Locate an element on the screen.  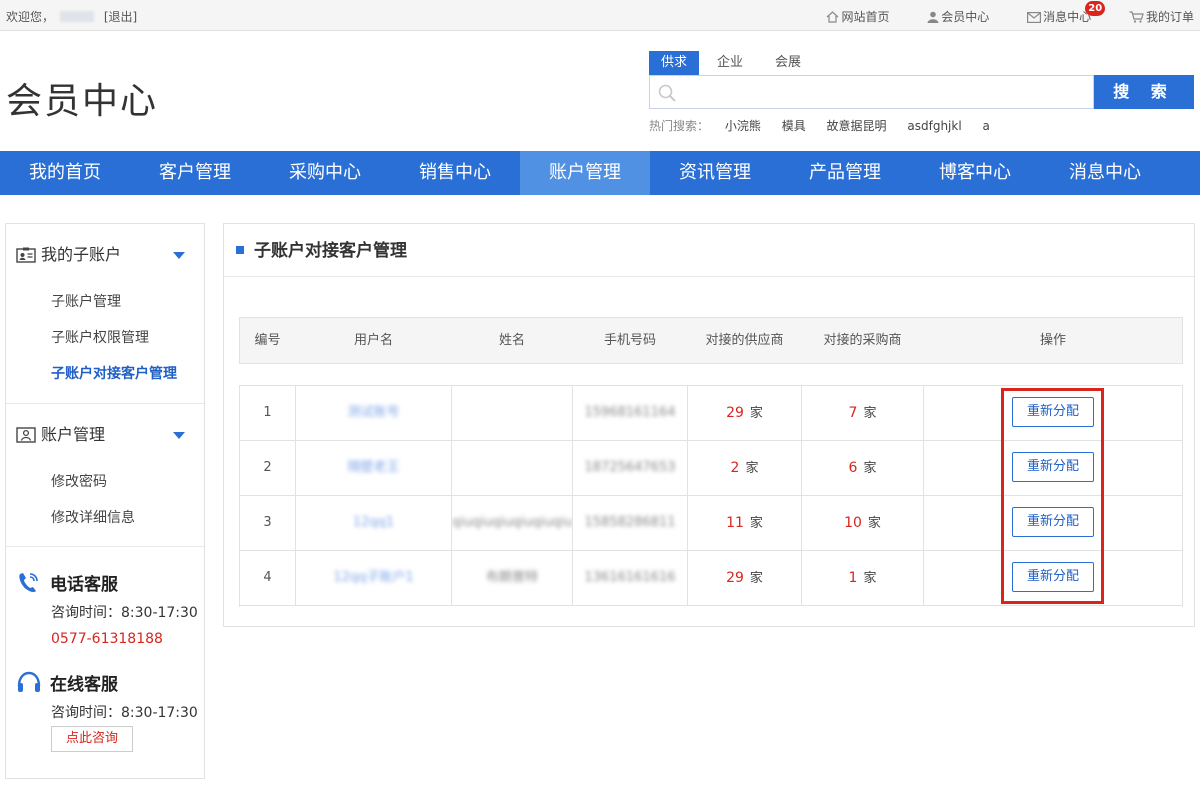
phone-text: 15968161164 is located at coordinates (630, 412).